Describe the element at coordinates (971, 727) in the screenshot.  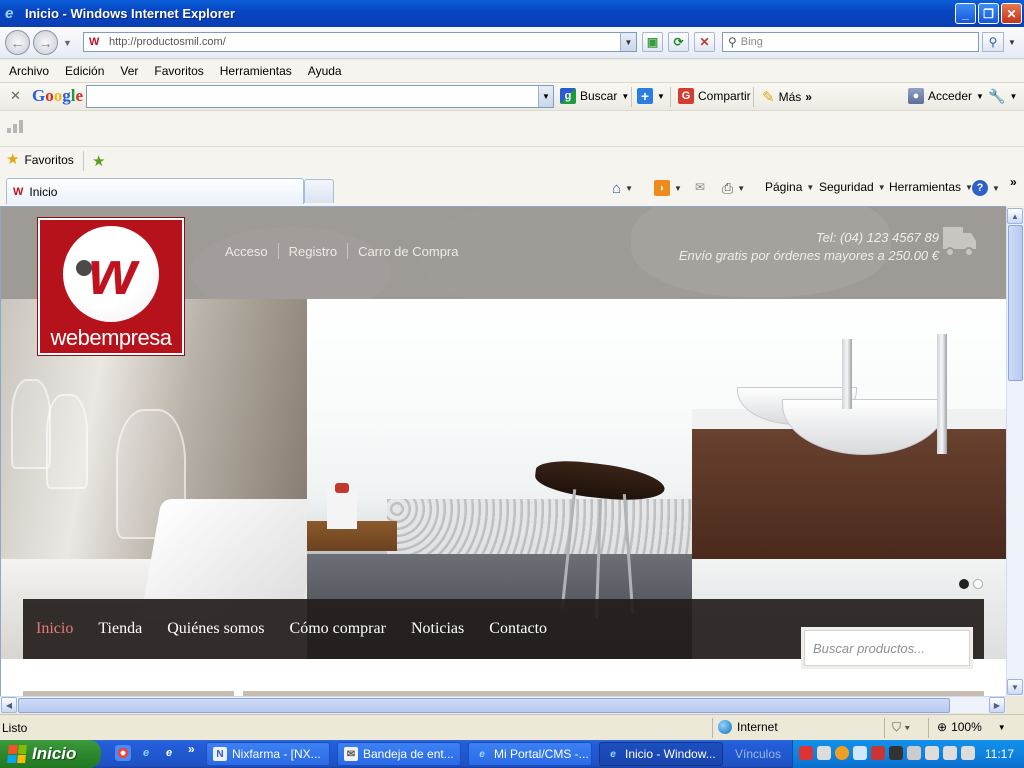
I see `zoom-control: ⊕ 100% ▼` at that location.